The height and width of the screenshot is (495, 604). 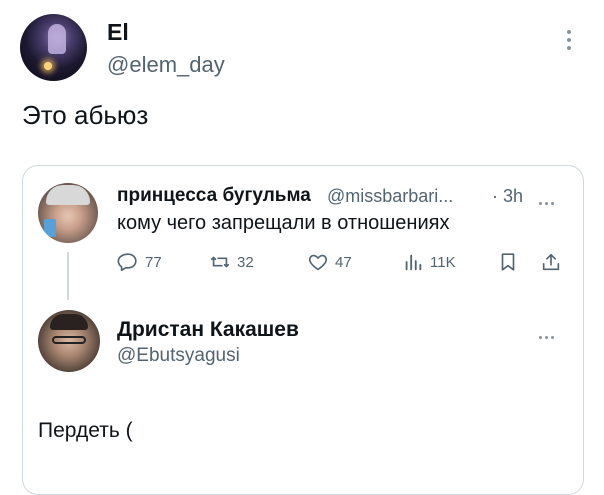 What do you see at coordinates (220, 262) in the screenshot?
I see `retweet-icon` at bounding box center [220, 262].